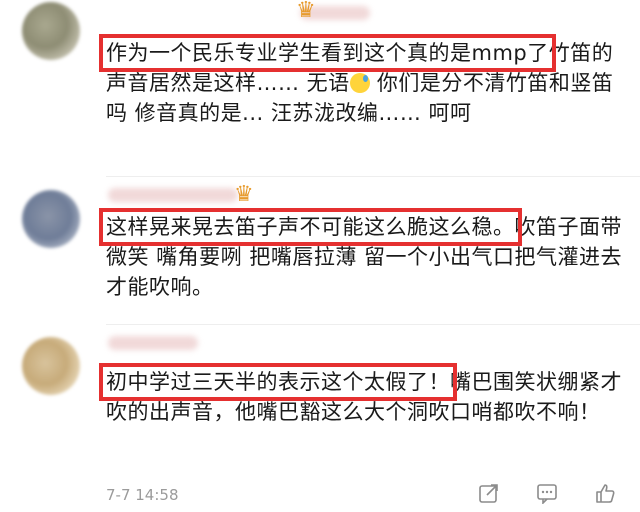 This screenshot has width=640, height=512. I want to click on share-icon, so click(489, 495).